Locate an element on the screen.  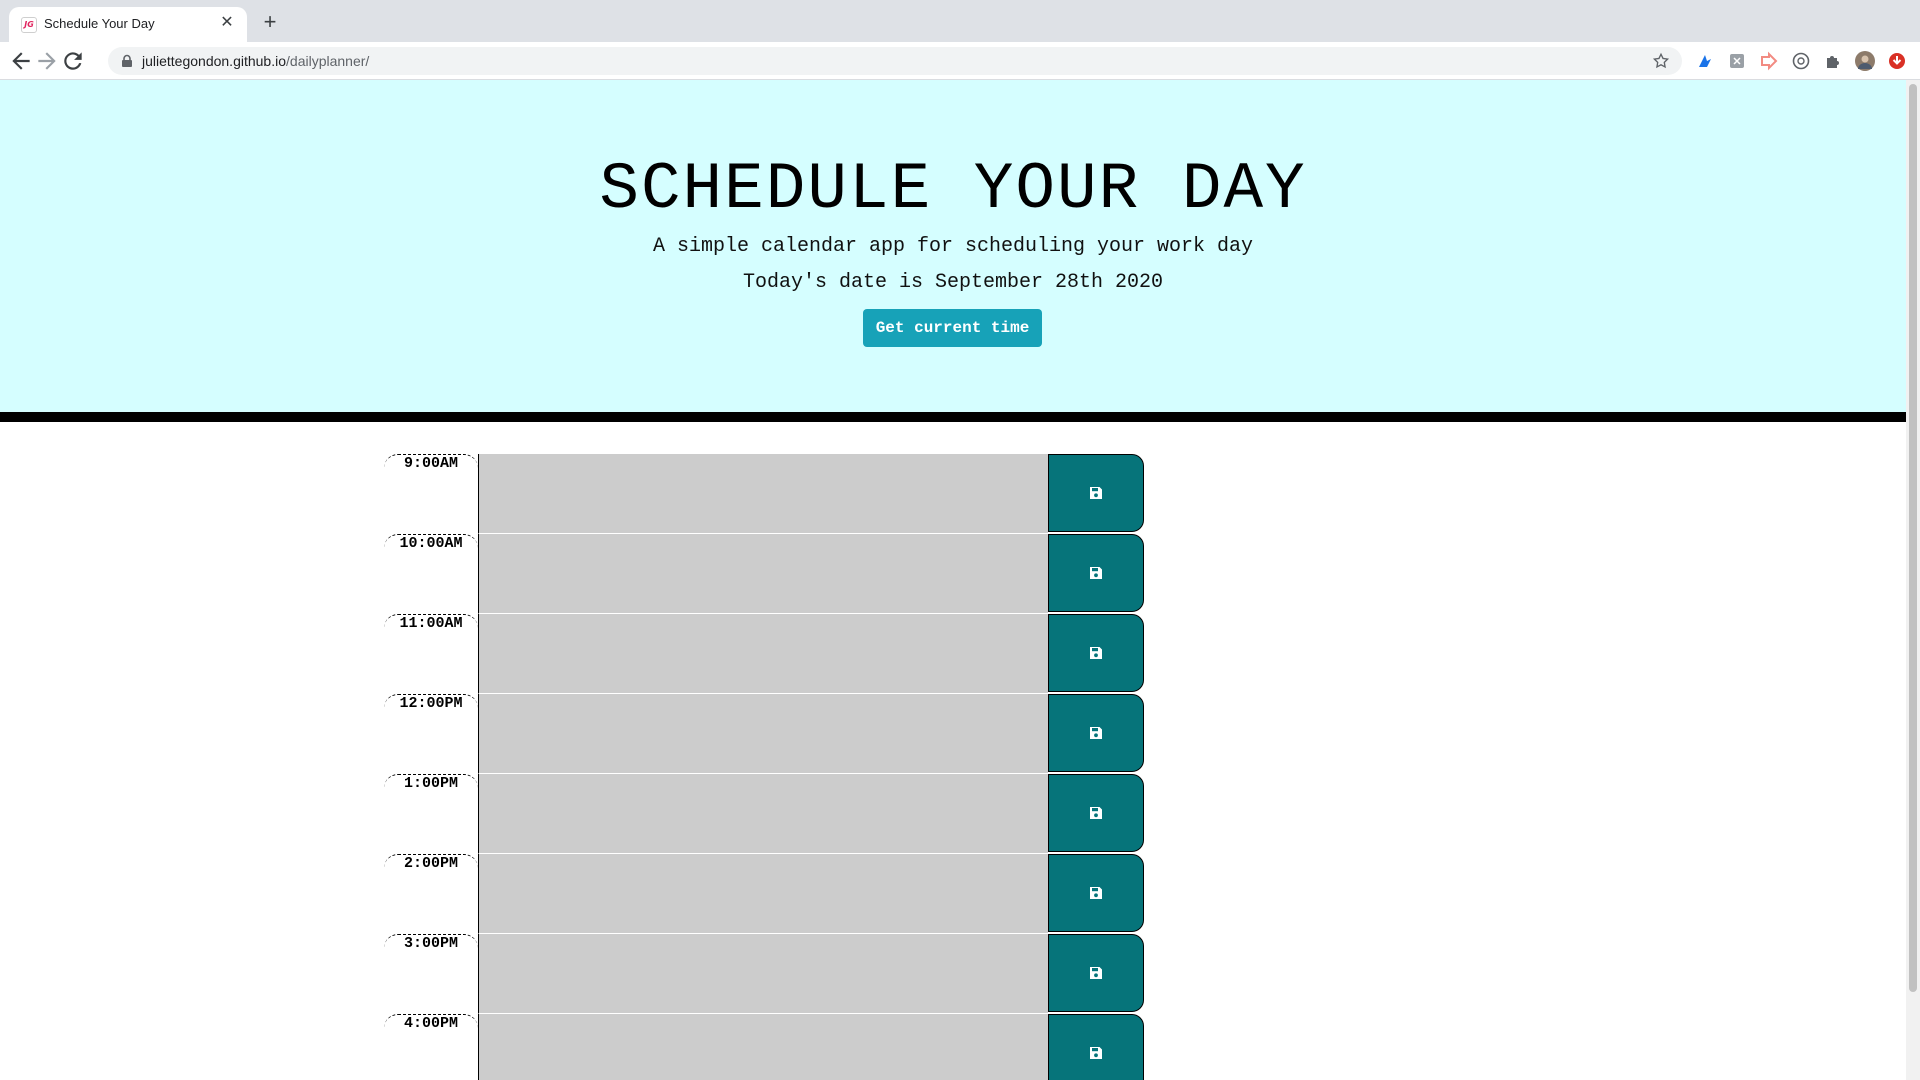
lock-icon is located at coordinates (127, 61).